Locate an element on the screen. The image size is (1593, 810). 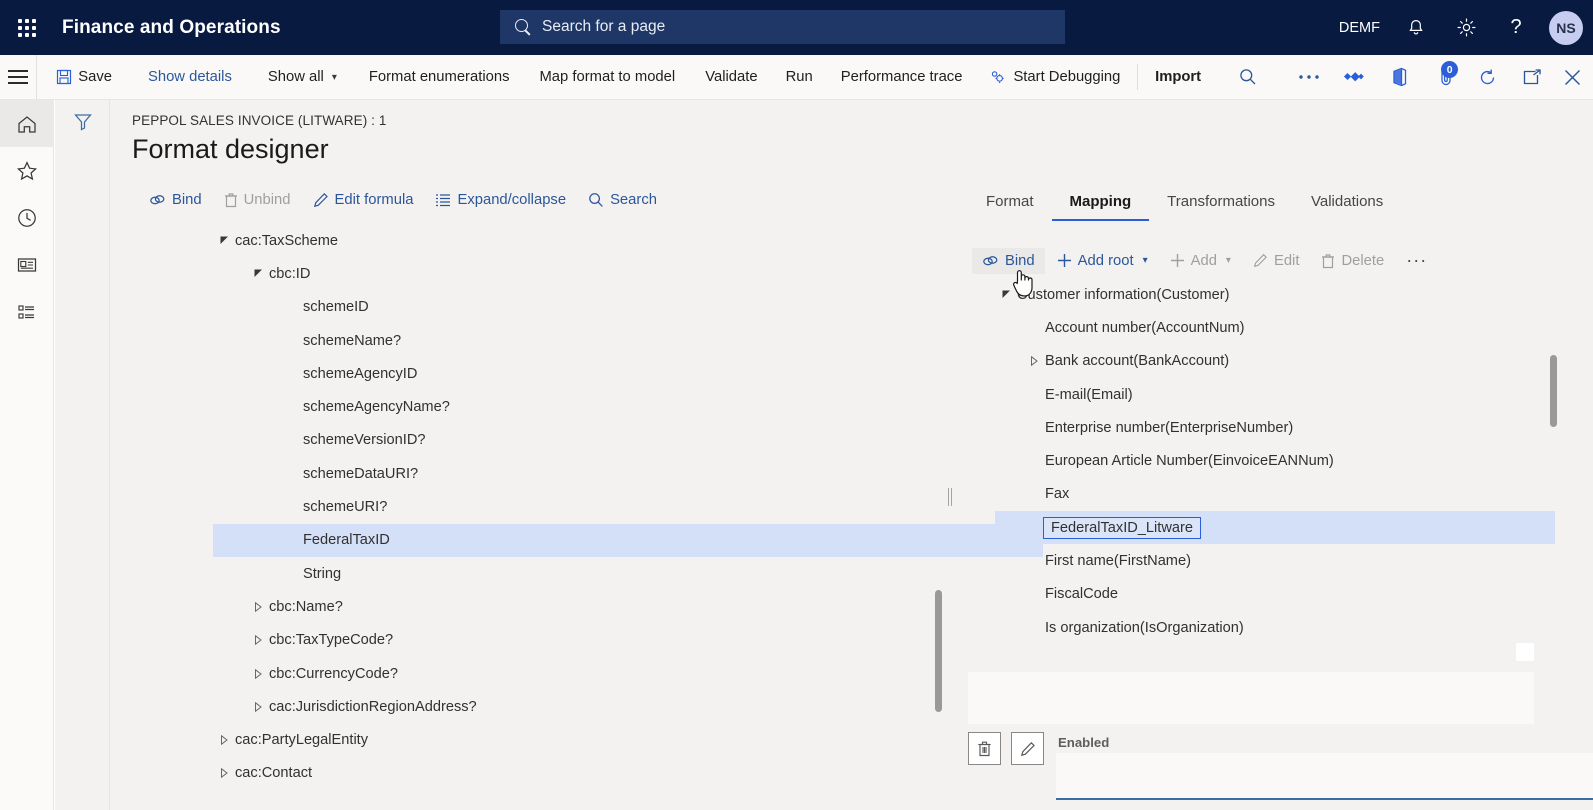
delete-button is located at coordinates (984, 748).